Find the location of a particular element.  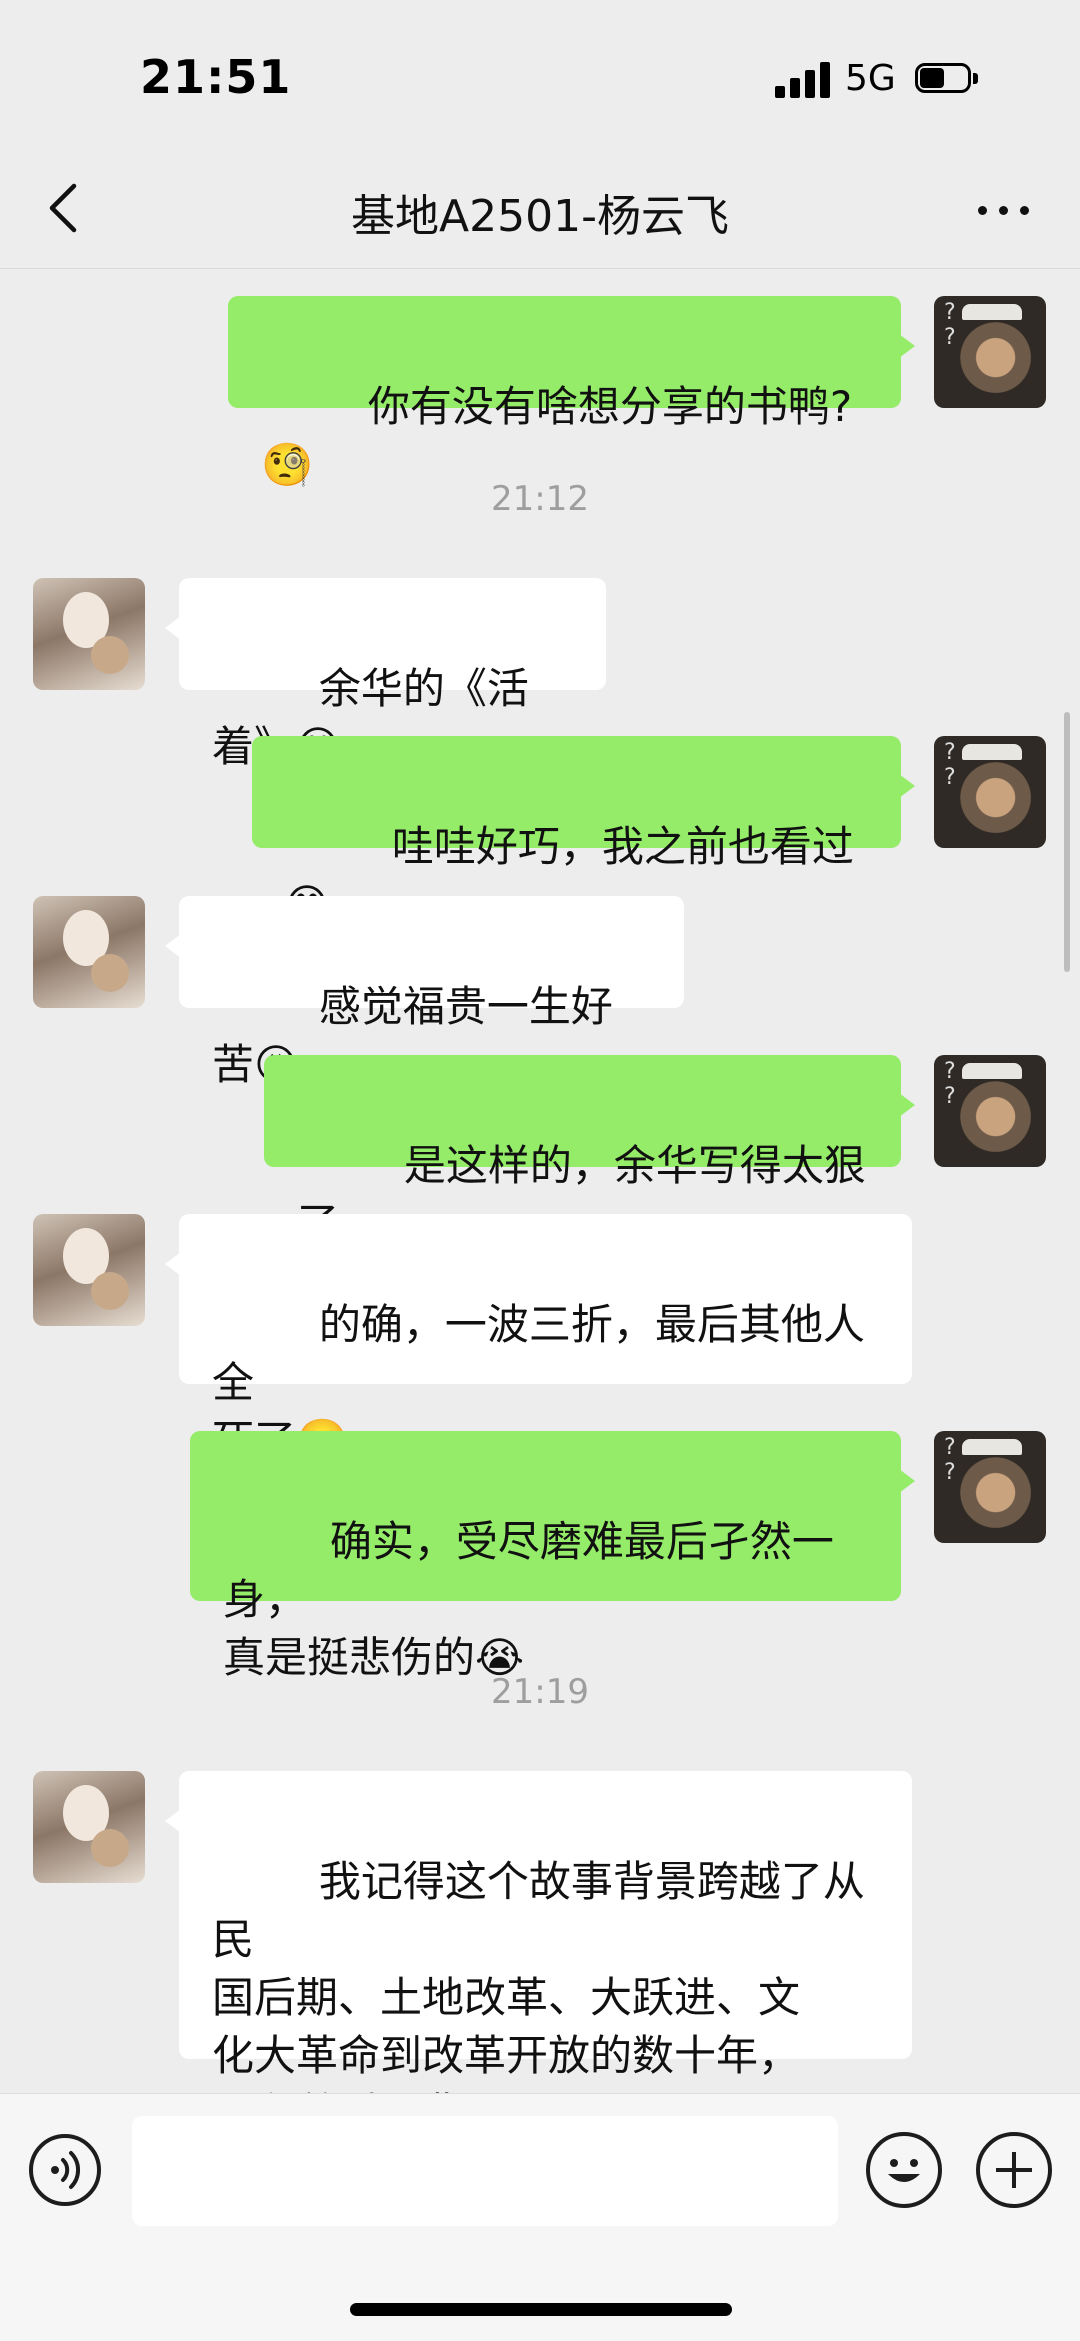

contact-message-bubble: 的确，一波三折，最后其他人全 死了🙄 is located at coordinates (538, 1339).